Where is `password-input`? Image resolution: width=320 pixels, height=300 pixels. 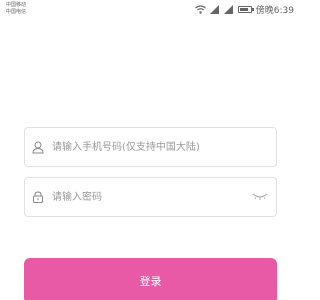 password-input is located at coordinates (152, 197).